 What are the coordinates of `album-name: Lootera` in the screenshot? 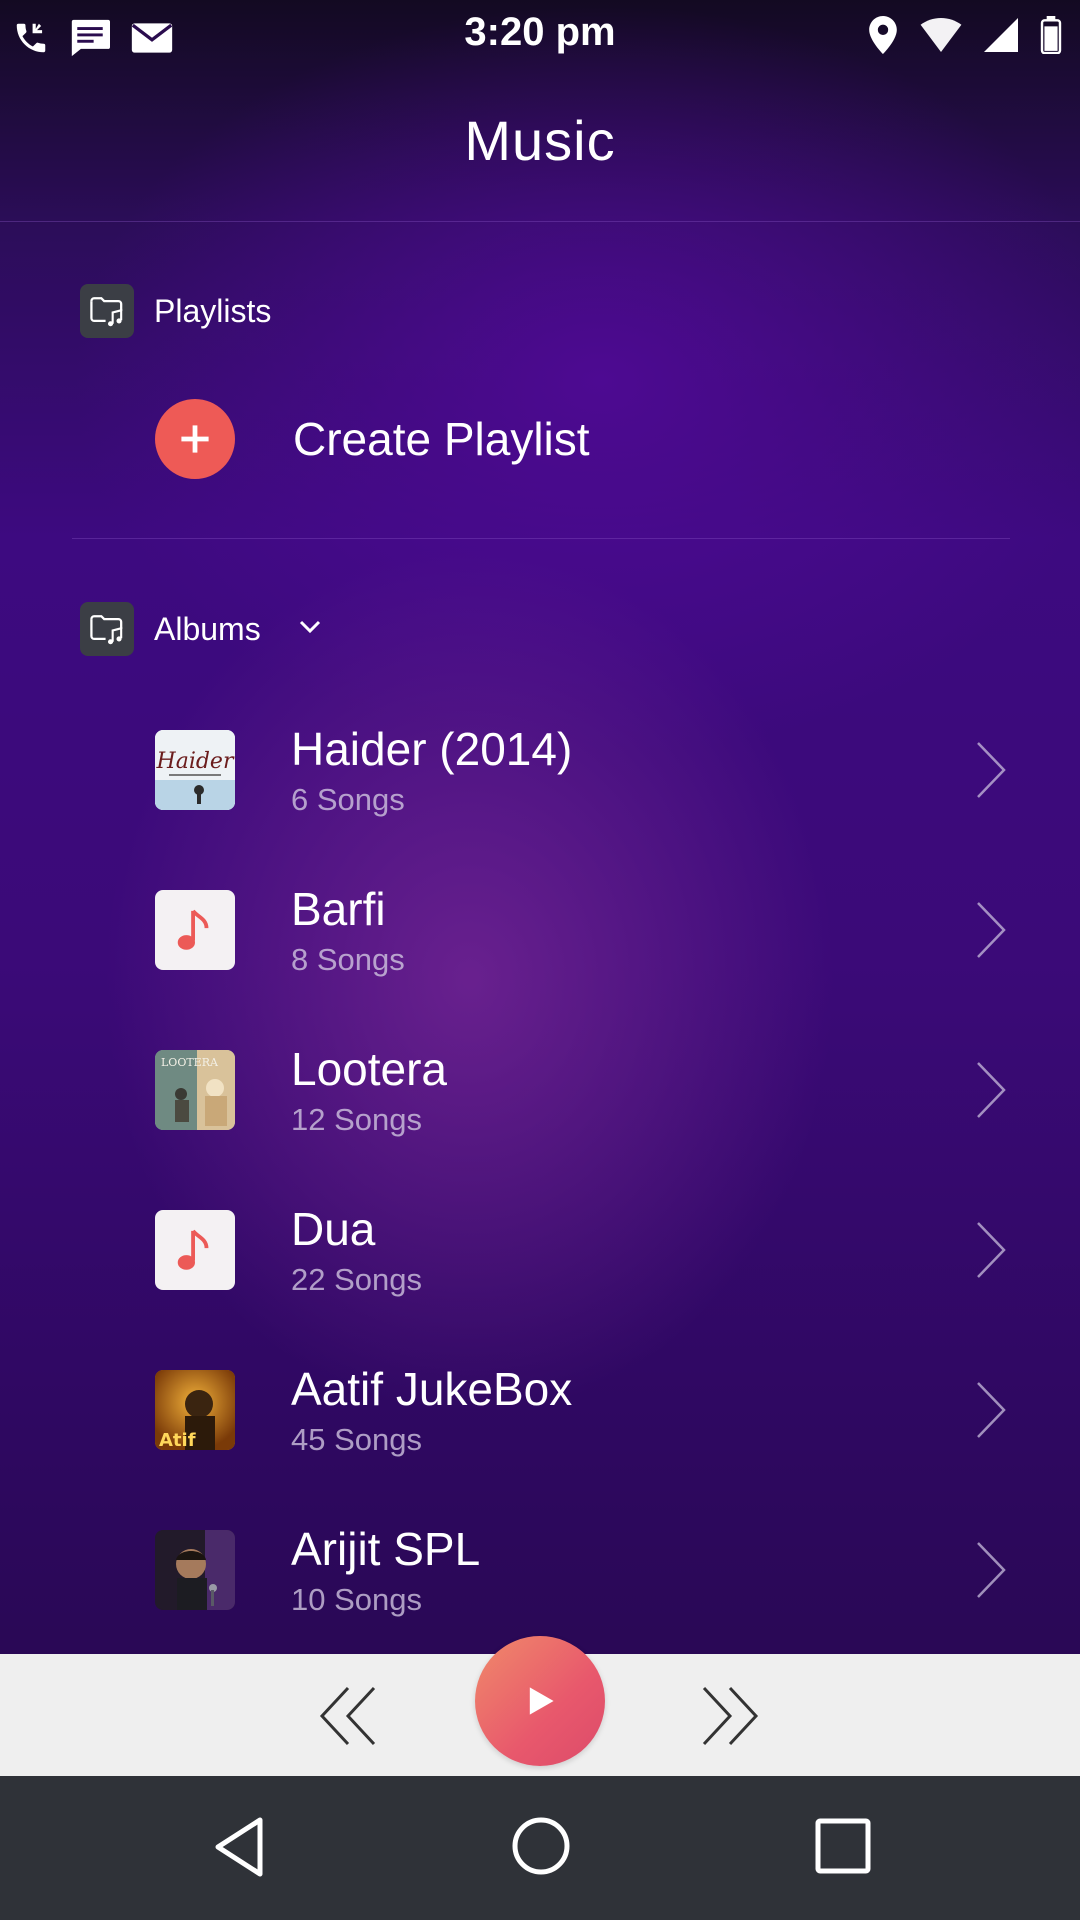 It's located at (369, 1069).